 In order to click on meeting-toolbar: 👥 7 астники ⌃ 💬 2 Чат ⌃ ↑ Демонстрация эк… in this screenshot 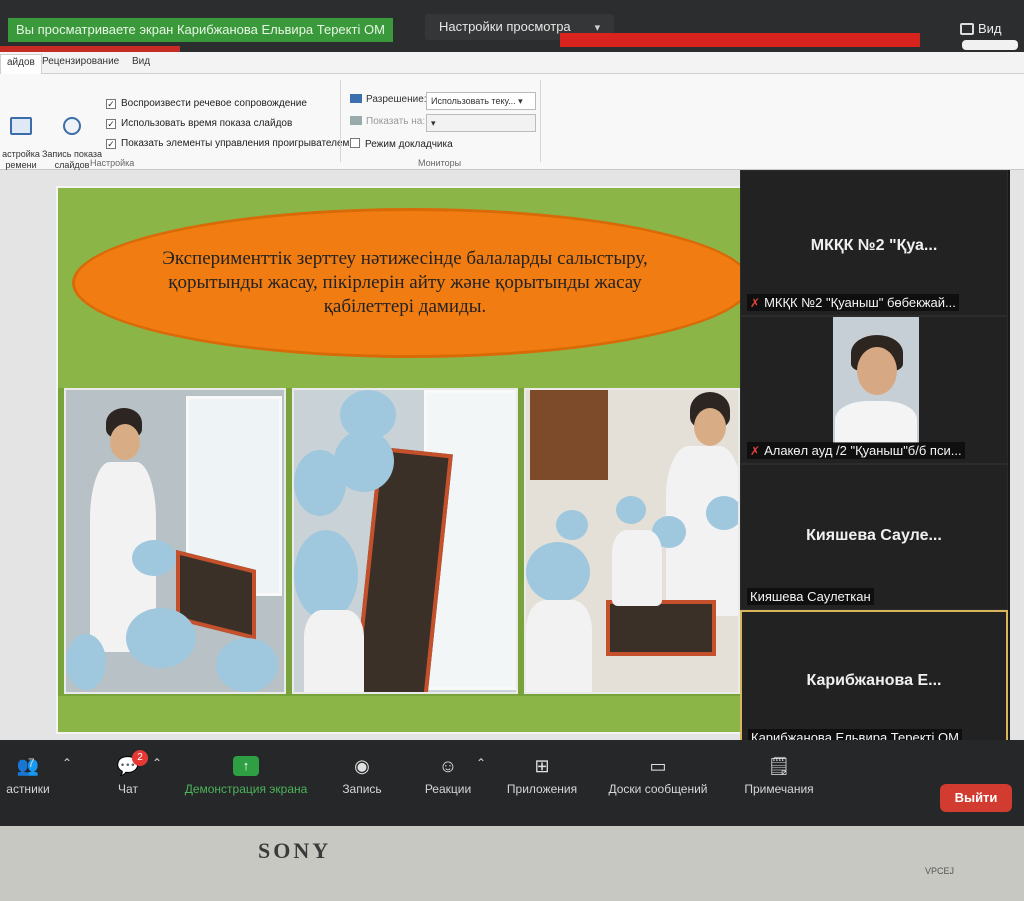, I will do `click(512, 783)`.